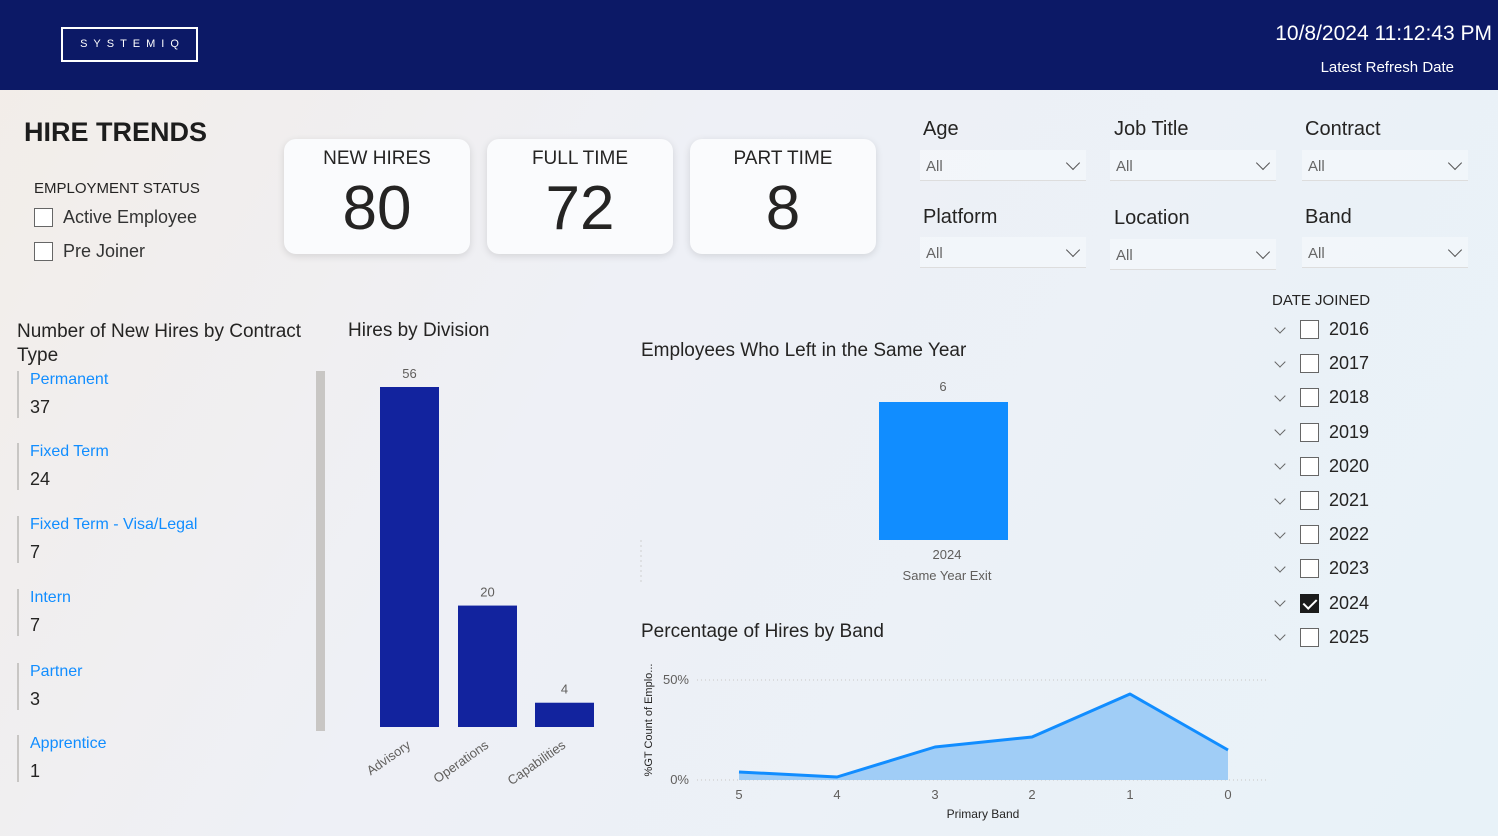 Image resolution: width=1498 pixels, height=836 pixels. Describe the element at coordinates (1321, 363) in the screenshot. I see `year-row-2017: 2017` at that location.